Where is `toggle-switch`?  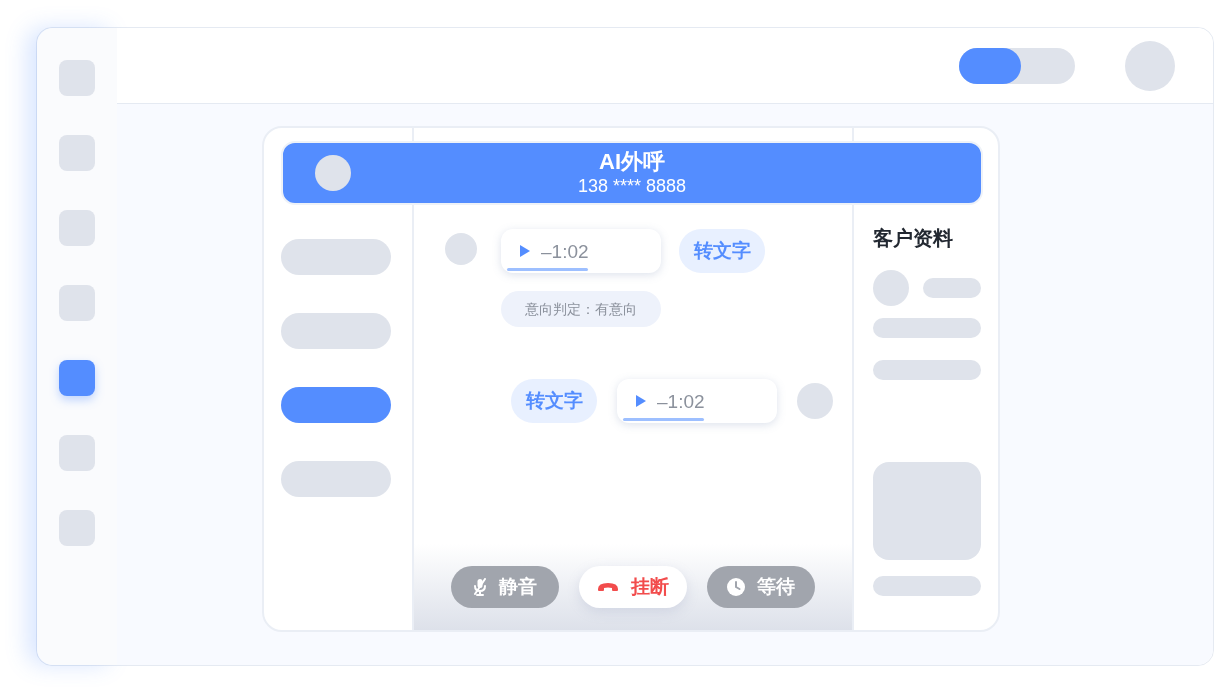 toggle-switch is located at coordinates (1017, 65).